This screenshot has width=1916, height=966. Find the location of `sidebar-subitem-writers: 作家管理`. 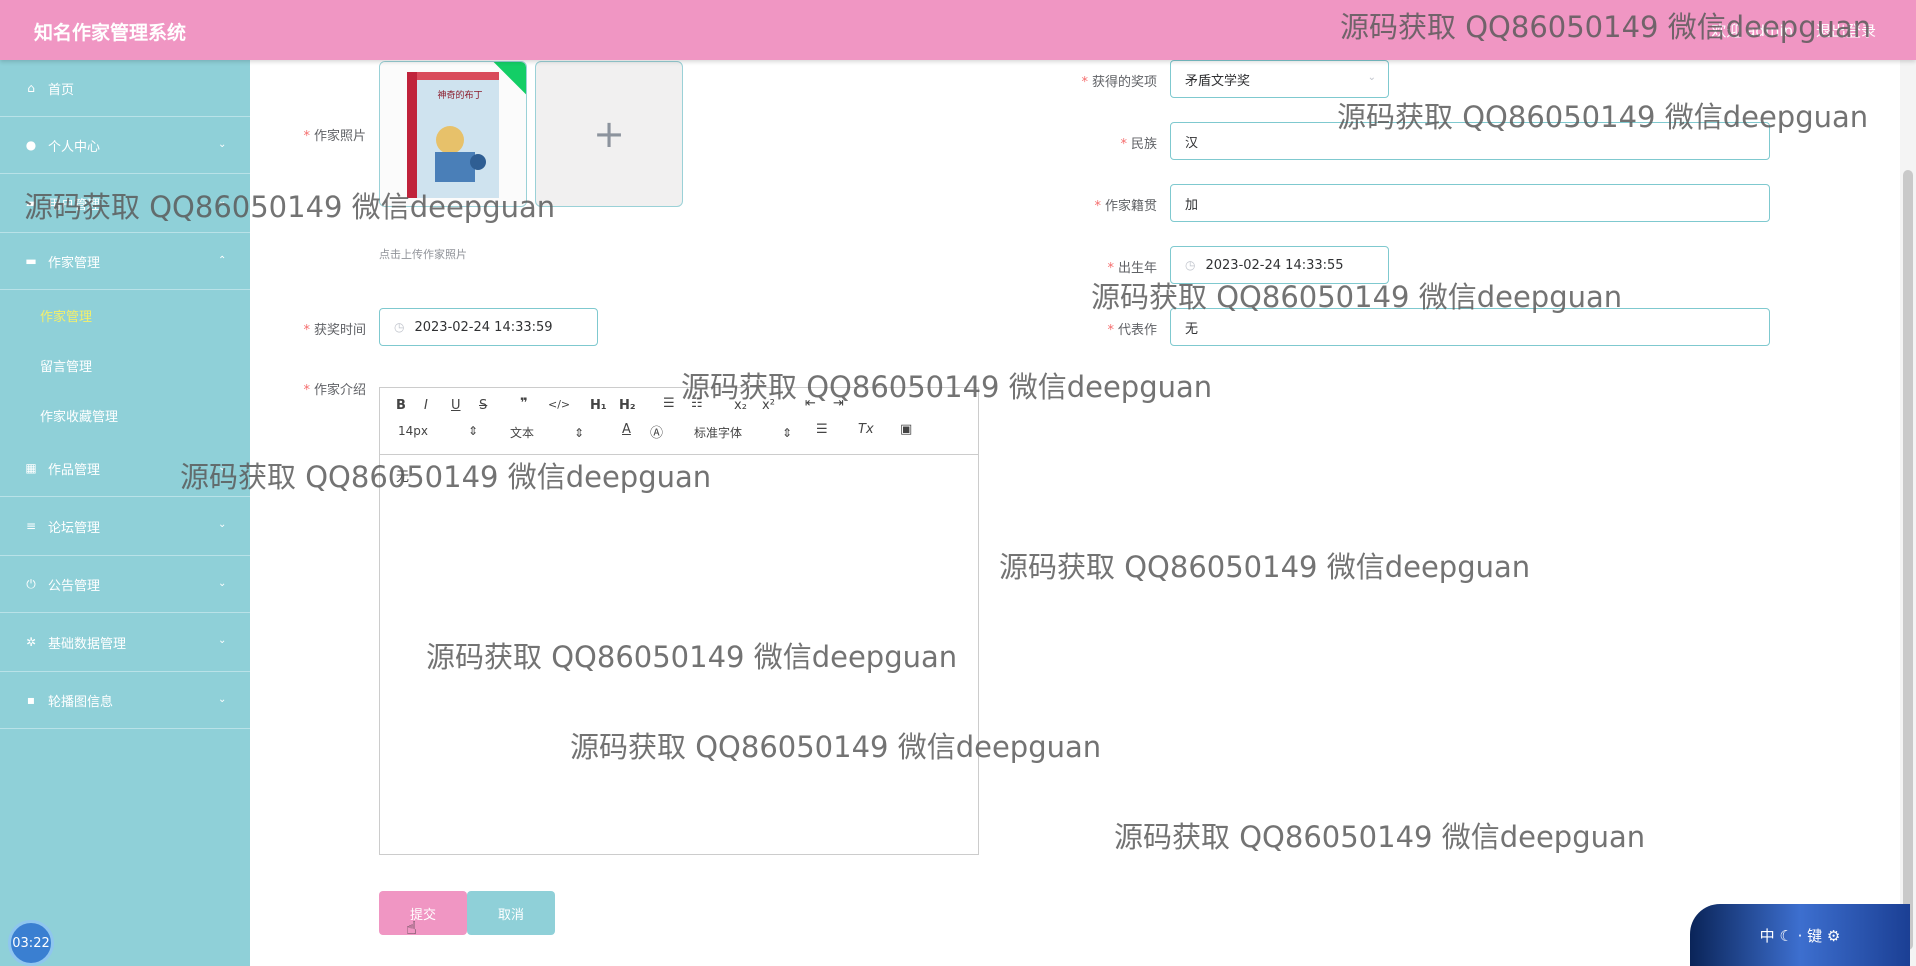

sidebar-subitem-writers: 作家管理 is located at coordinates (125, 315).